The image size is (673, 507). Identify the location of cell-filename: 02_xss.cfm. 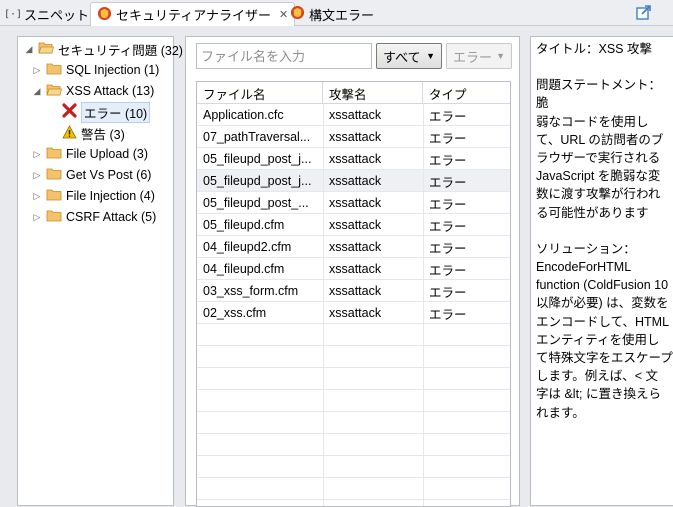
(235, 313).